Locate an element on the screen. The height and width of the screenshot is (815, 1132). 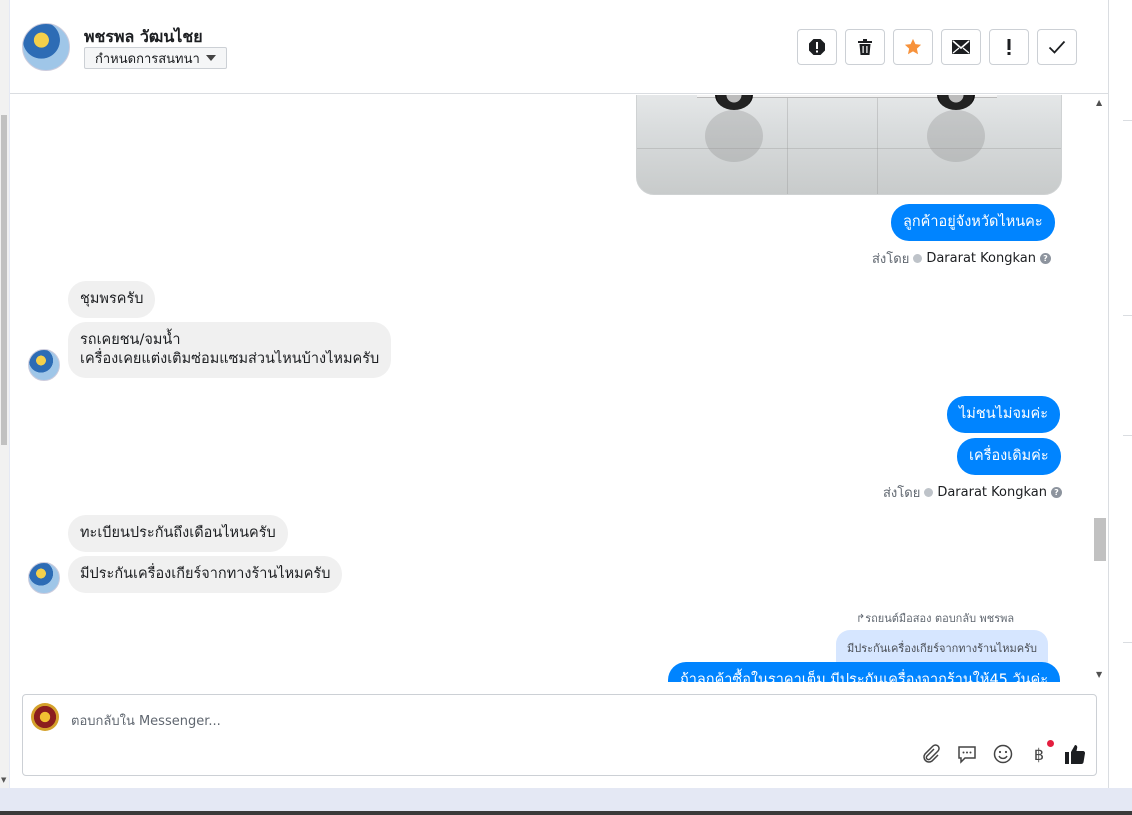
mark-unread-button is located at coordinates (961, 47).